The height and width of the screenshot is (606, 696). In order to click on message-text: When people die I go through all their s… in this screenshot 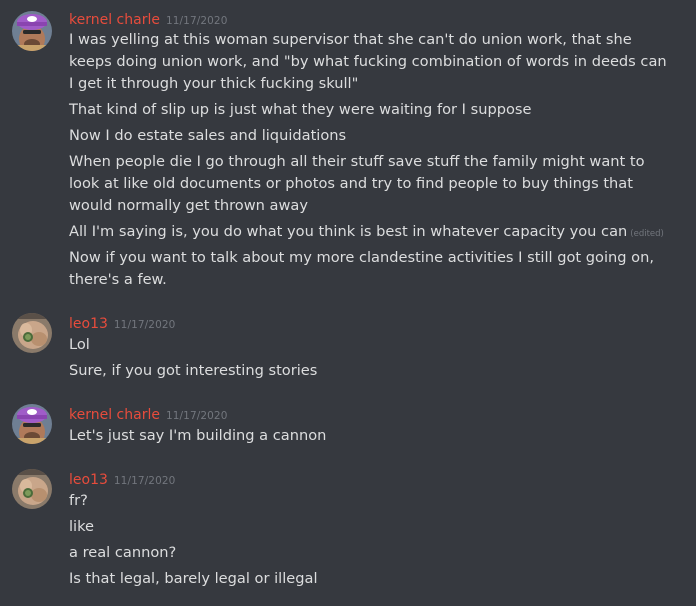, I will do `click(357, 183)`.